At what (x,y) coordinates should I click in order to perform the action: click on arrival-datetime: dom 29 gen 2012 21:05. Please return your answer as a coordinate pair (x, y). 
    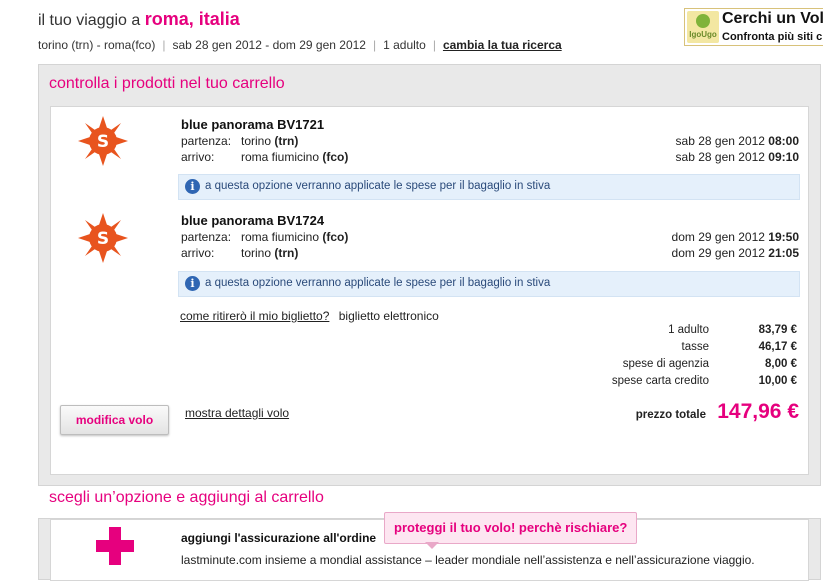
    Looking at the image, I should click on (735, 253).